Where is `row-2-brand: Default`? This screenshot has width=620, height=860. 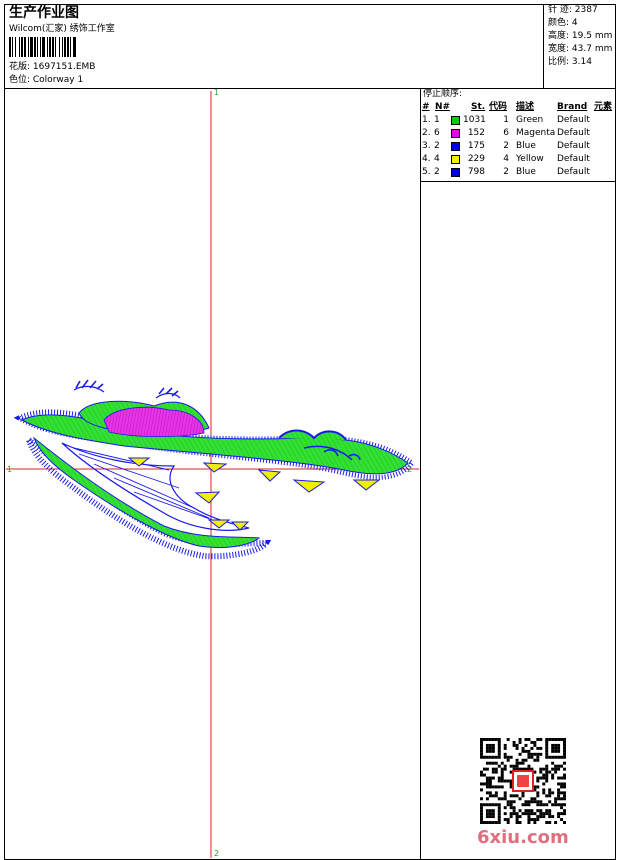
row-2-brand: Default is located at coordinates (573, 133).